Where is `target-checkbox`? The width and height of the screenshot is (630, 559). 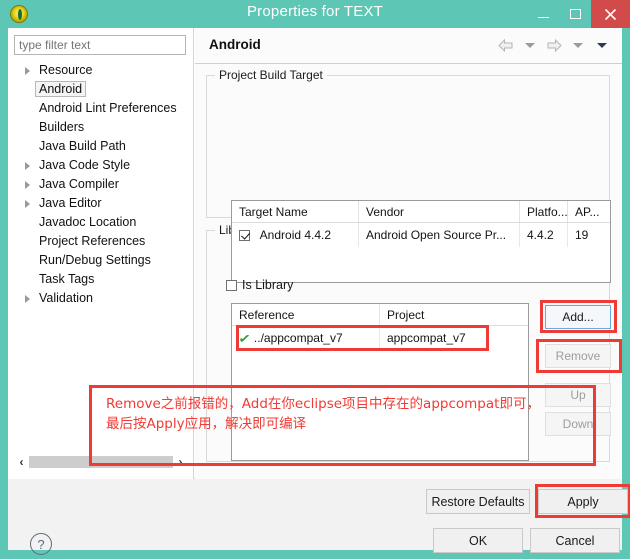 target-checkbox is located at coordinates (244, 236).